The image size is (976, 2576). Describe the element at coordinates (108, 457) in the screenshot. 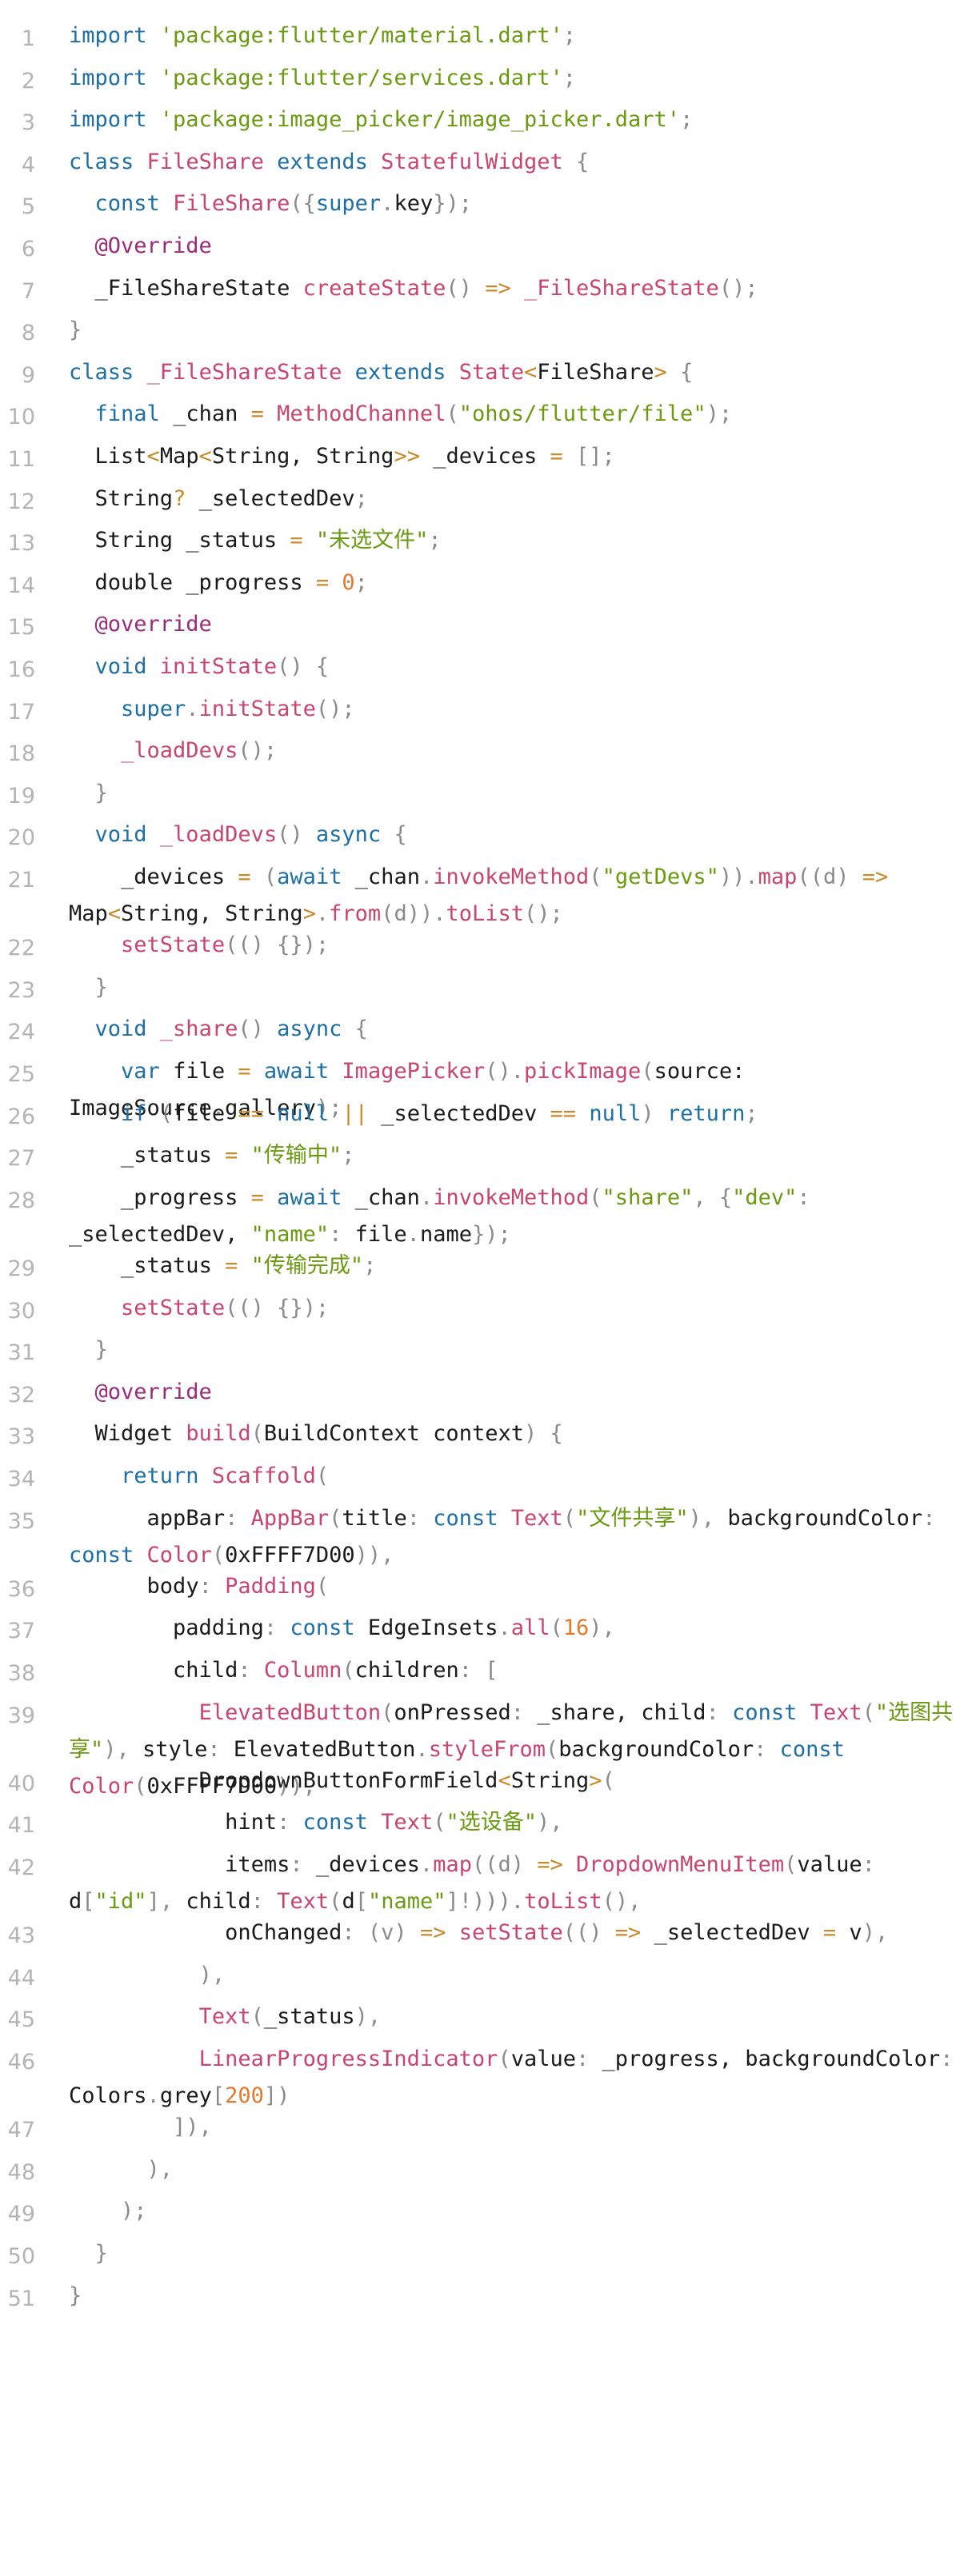

I see `code-token: List` at that location.